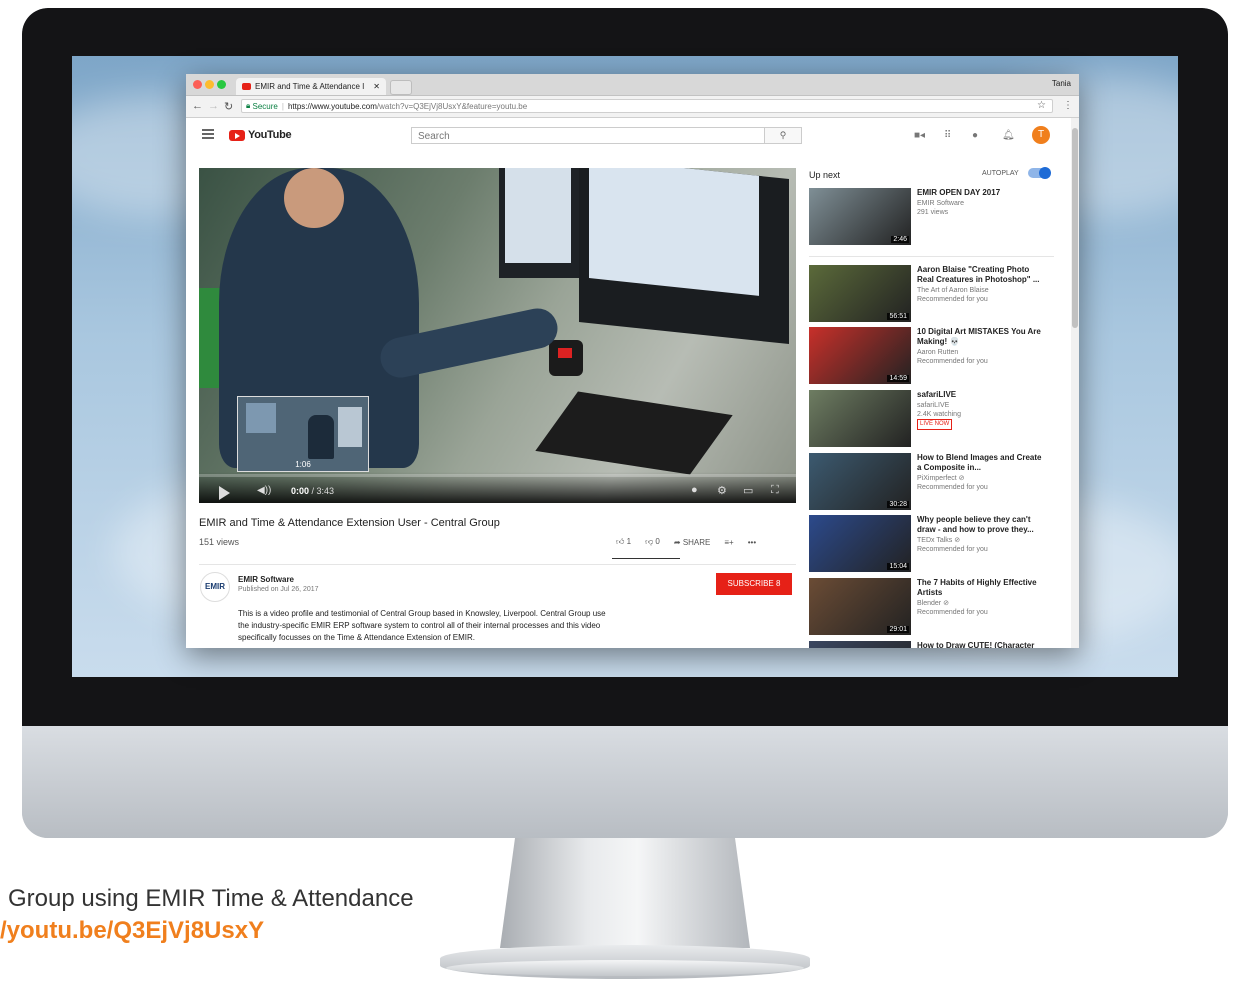 This screenshot has height=985, width=1239. Describe the element at coordinates (692, 542) in the screenshot. I see `share-button: ➦ SHARE` at that location.